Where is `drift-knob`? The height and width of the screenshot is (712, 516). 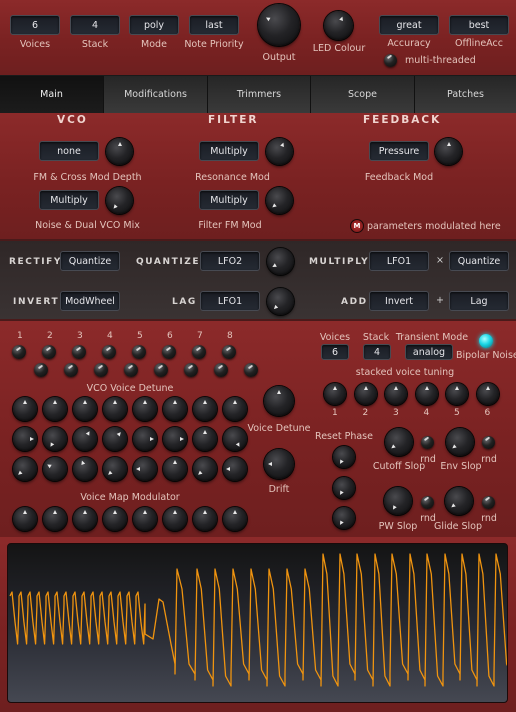
drift-knob is located at coordinates (279, 464).